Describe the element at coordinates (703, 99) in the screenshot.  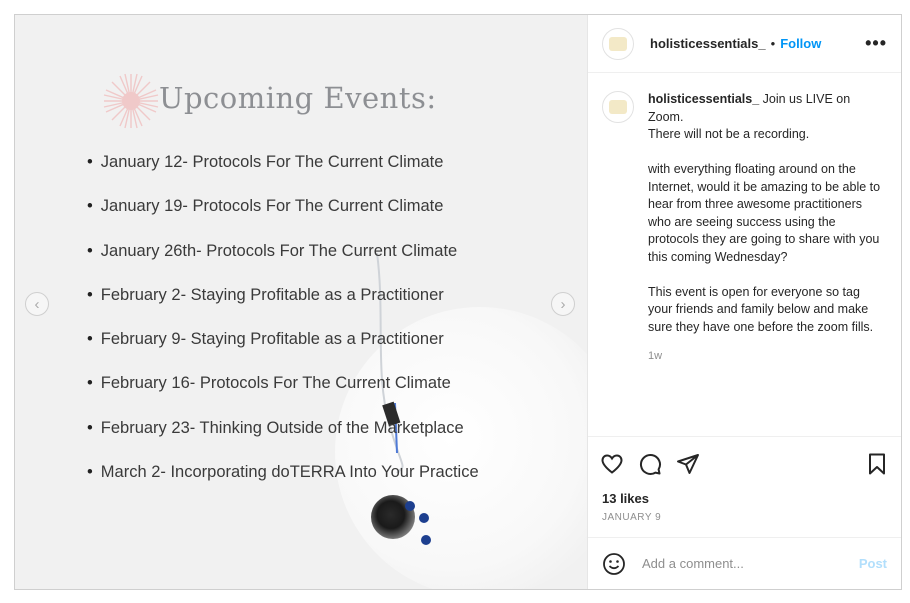
I see `caption-username: holisticessentials_` at that location.